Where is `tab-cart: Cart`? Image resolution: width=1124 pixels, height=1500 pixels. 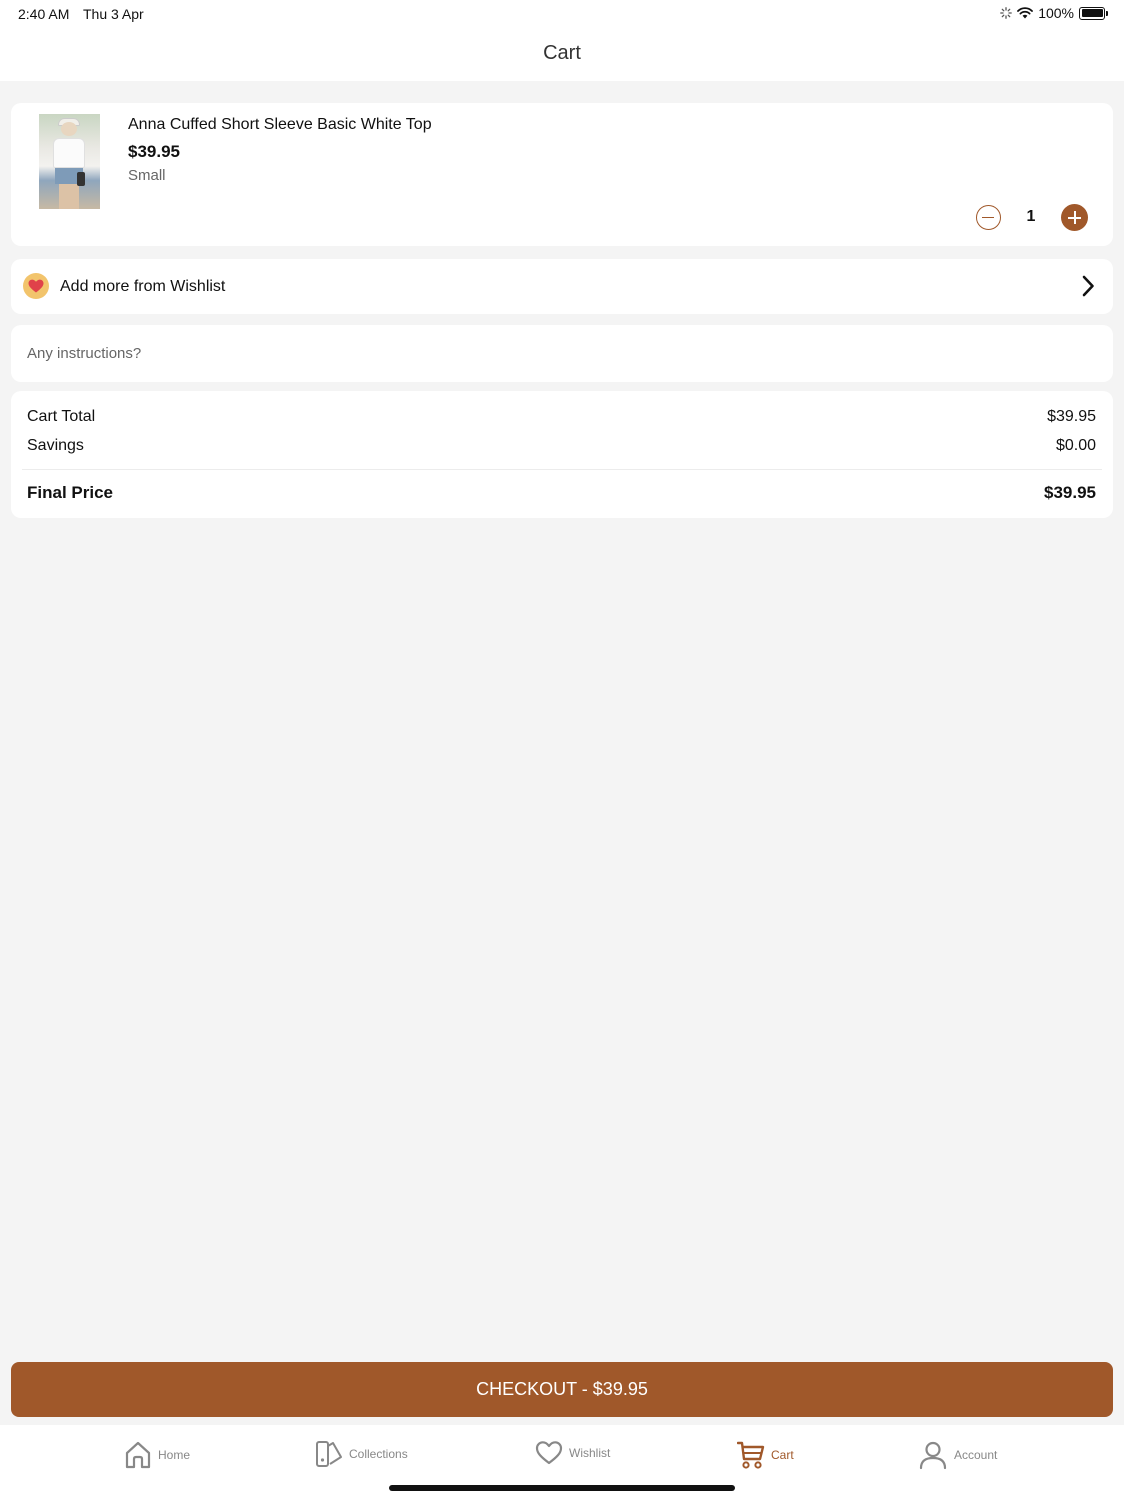 tab-cart: Cart is located at coordinates (765, 1455).